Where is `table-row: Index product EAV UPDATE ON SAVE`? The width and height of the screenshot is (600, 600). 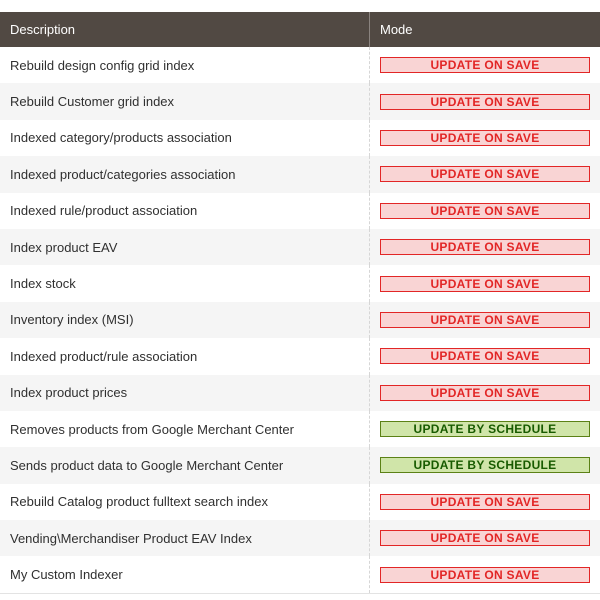 table-row: Index product EAV UPDATE ON SAVE is located at coordinates (300, 247).